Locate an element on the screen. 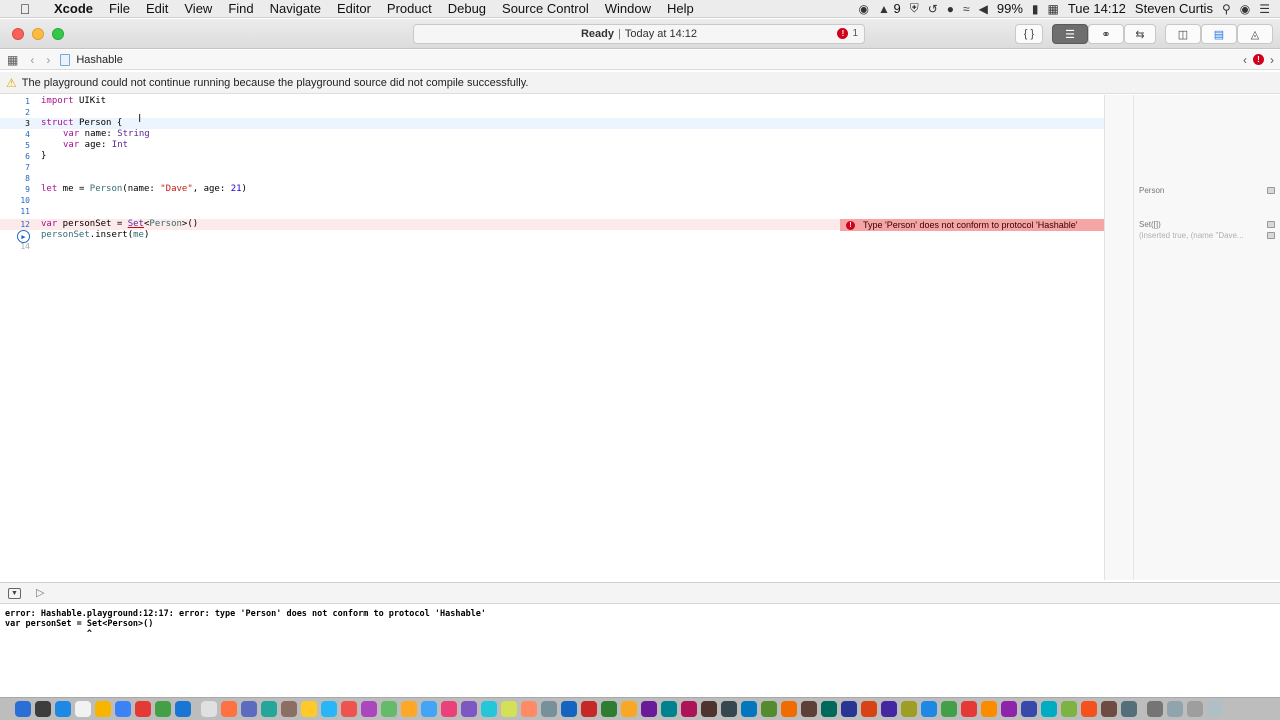 The height and width of the screenshot is (720, 1280). screen-record-icon: ◉ is located at coordinates (863, 9).